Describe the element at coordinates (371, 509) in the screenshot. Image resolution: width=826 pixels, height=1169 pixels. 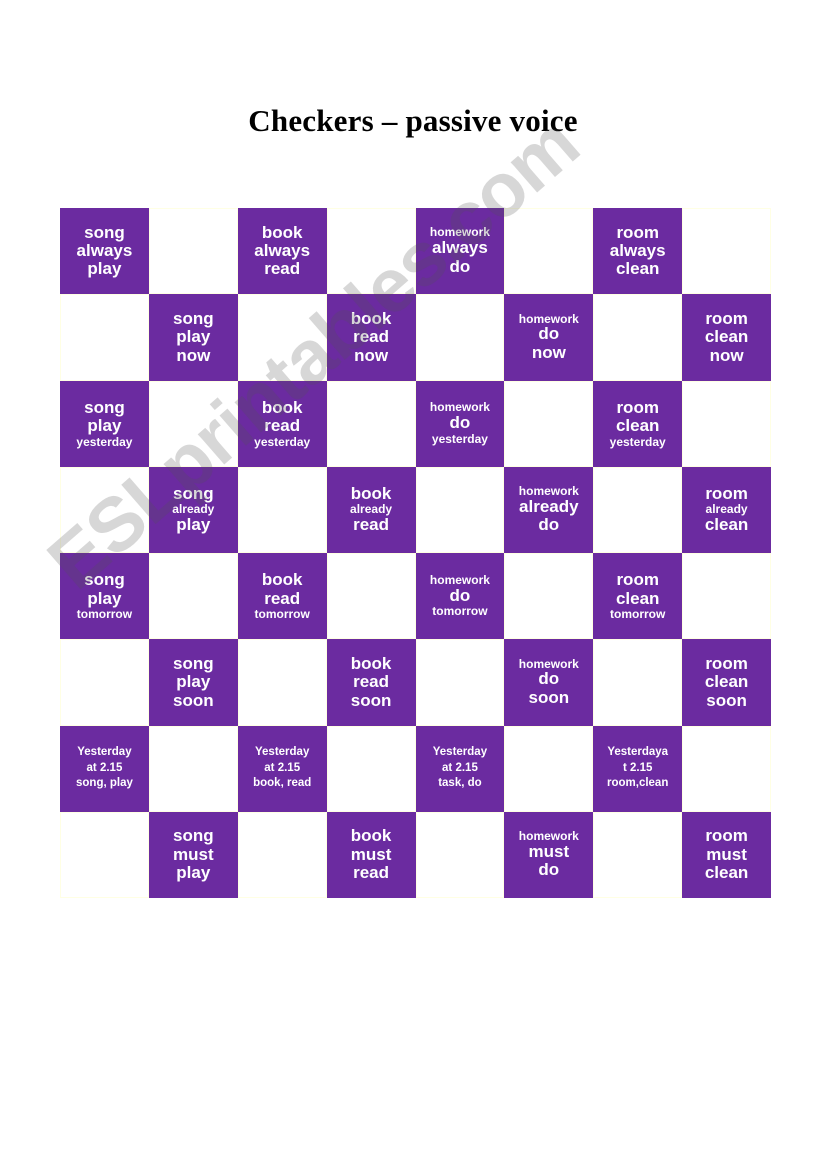
I see `board-cell-dark: book already read` at that location.